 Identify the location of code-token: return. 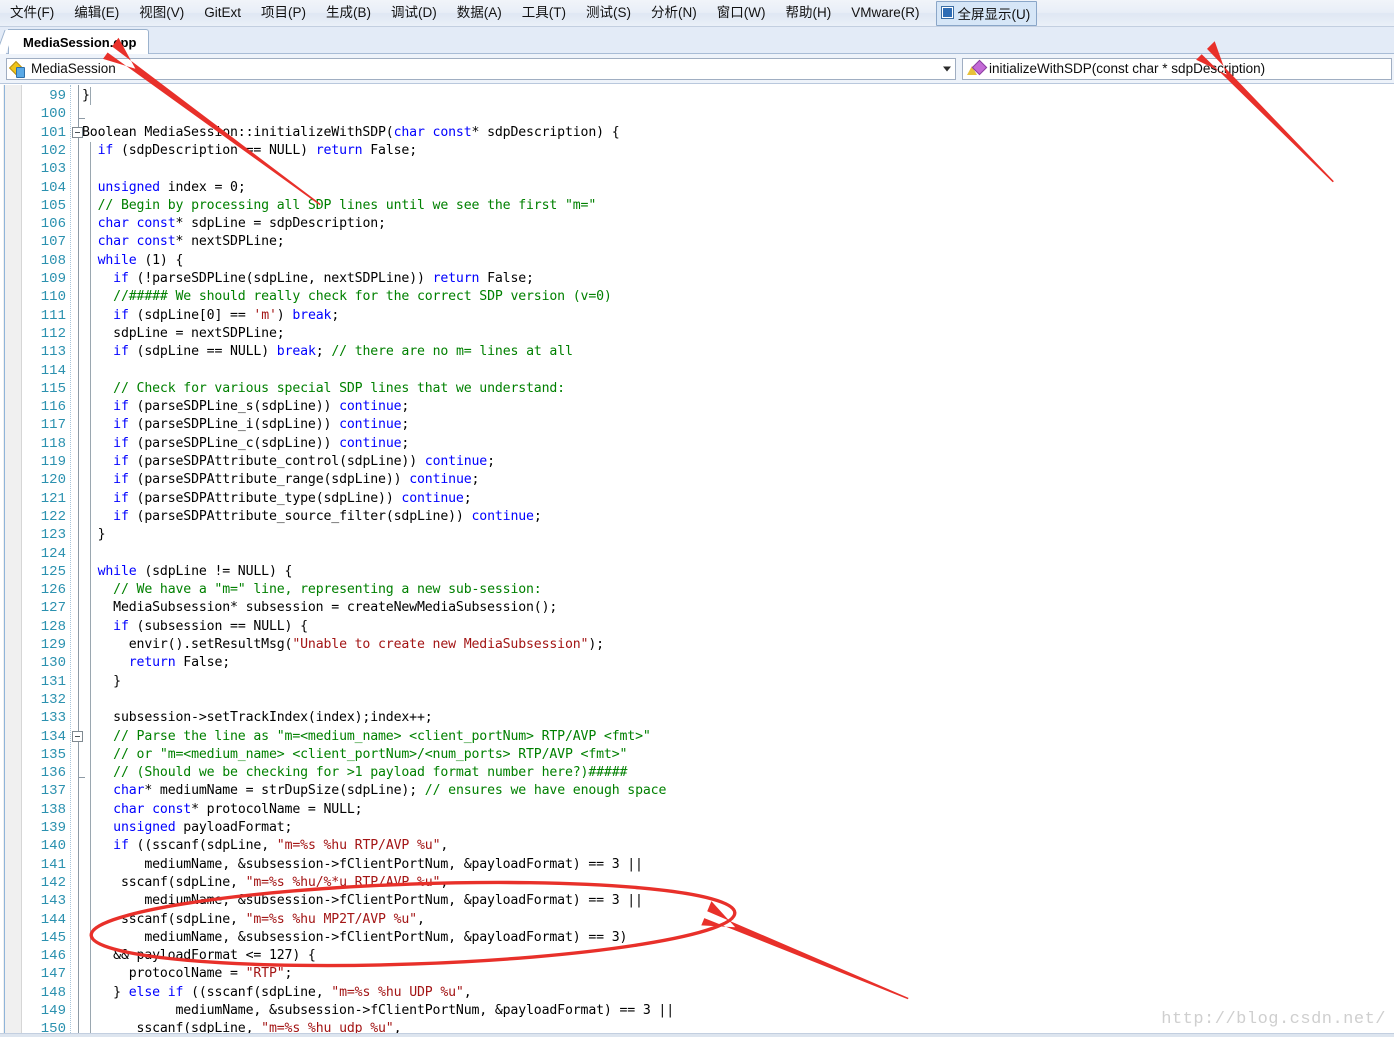
(339, 150).